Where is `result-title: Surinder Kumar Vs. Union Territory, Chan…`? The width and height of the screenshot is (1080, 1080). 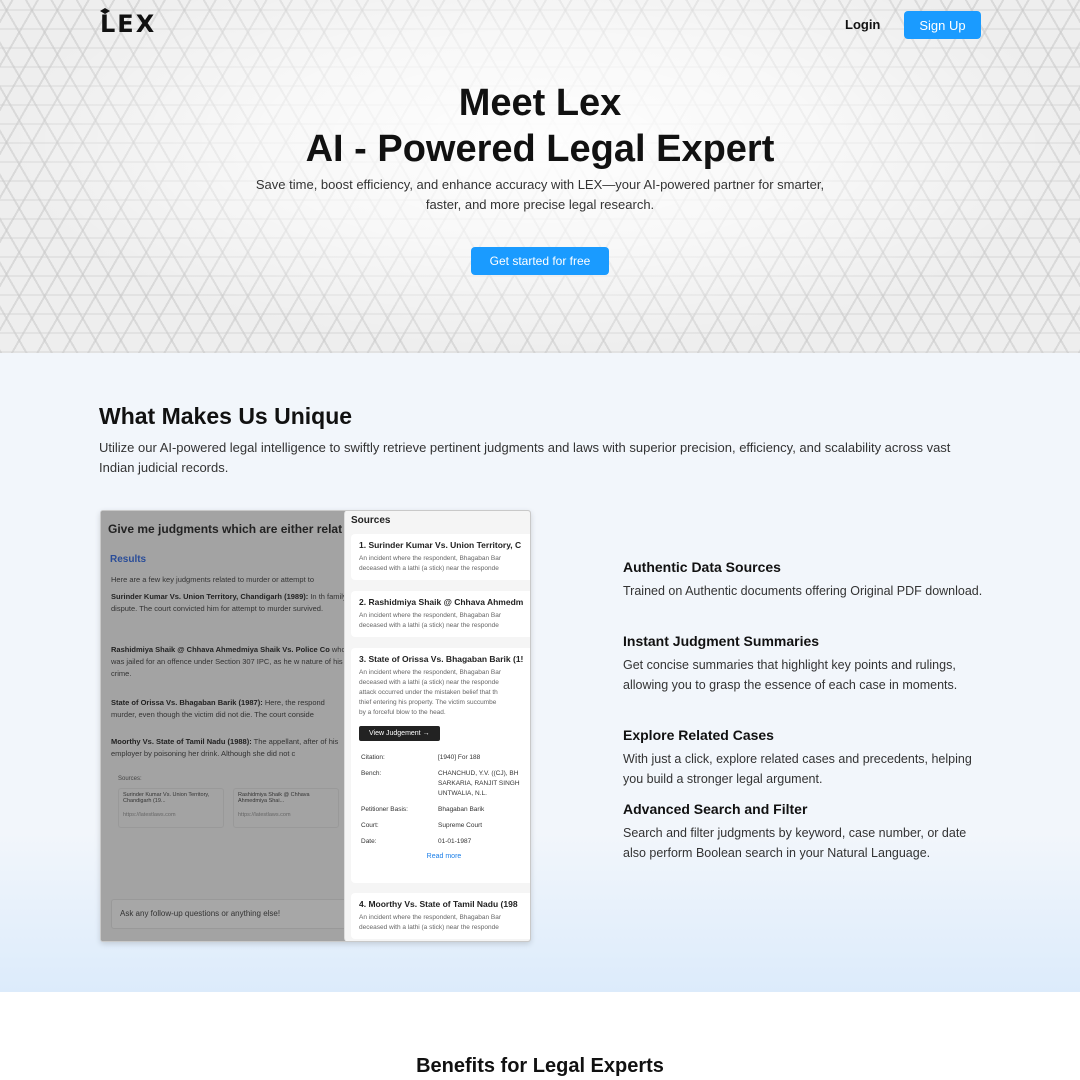
result-title: Surinder Kumar Vs. Union Territory, Chan… is located at coordinates (210, 596).